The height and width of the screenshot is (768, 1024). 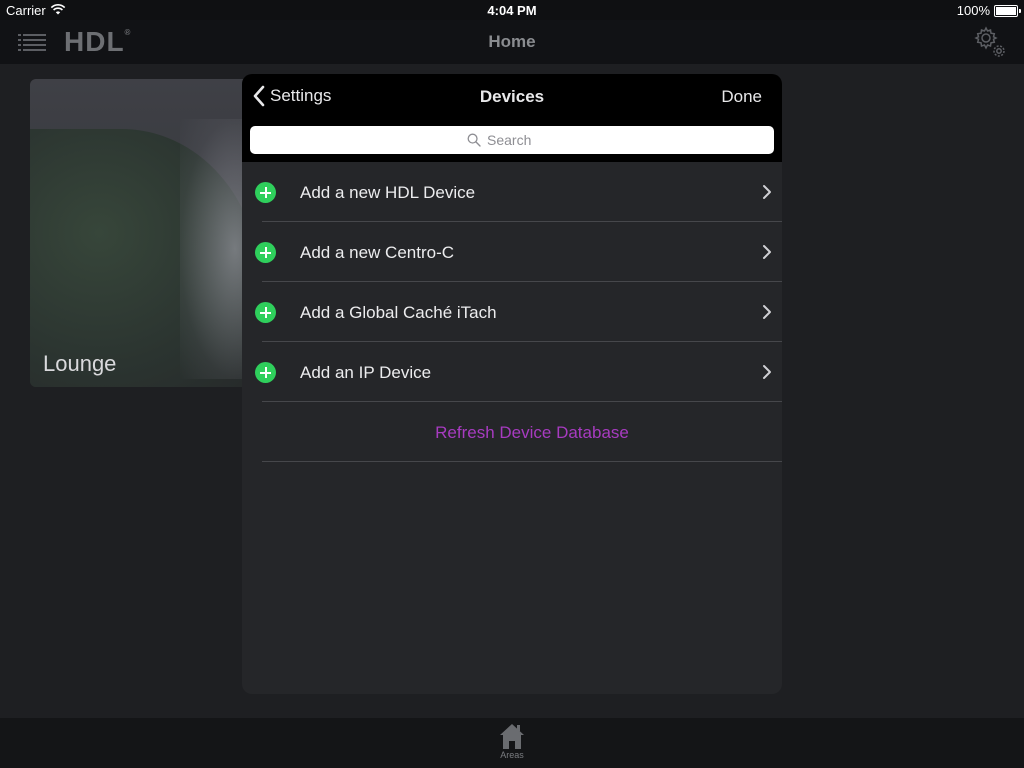 I want to click on status-bar: Carrier 4:04 PM 100%, so click(x=512, y=10).